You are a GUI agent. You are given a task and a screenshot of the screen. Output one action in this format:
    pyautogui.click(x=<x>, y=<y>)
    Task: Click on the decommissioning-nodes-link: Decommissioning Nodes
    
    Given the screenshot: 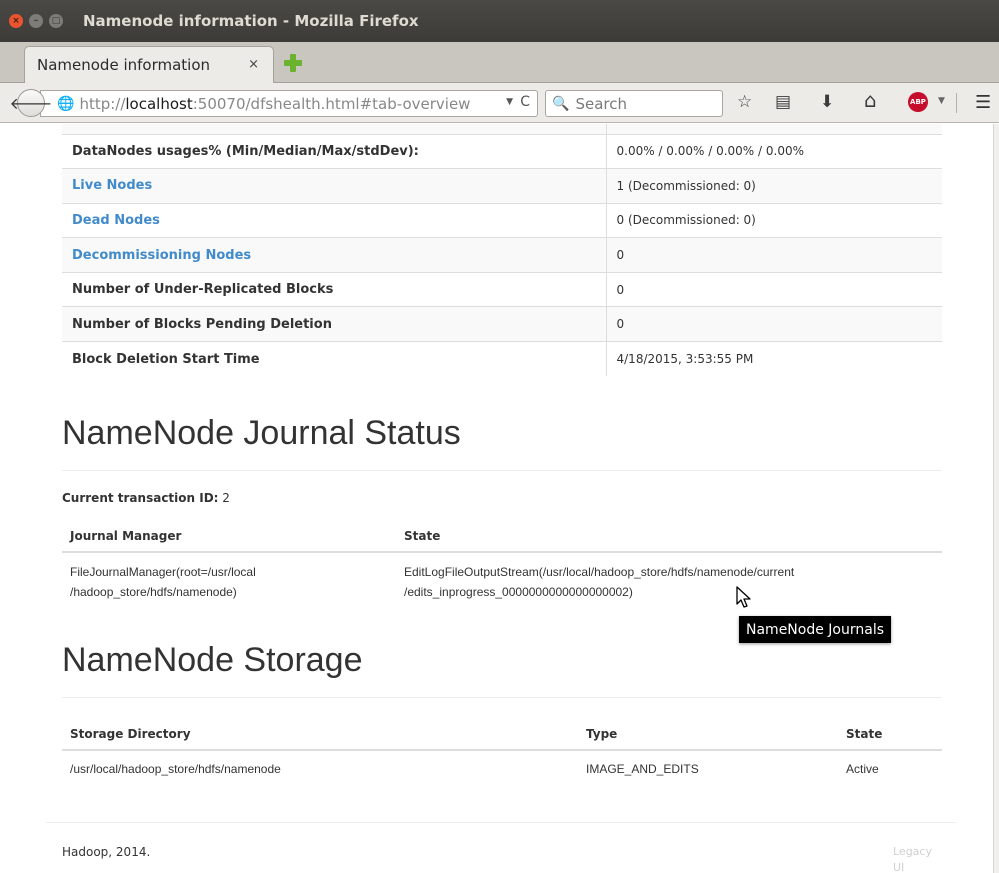 What is the action you would take?
    pyautogui.click(x=161, y=255)
    